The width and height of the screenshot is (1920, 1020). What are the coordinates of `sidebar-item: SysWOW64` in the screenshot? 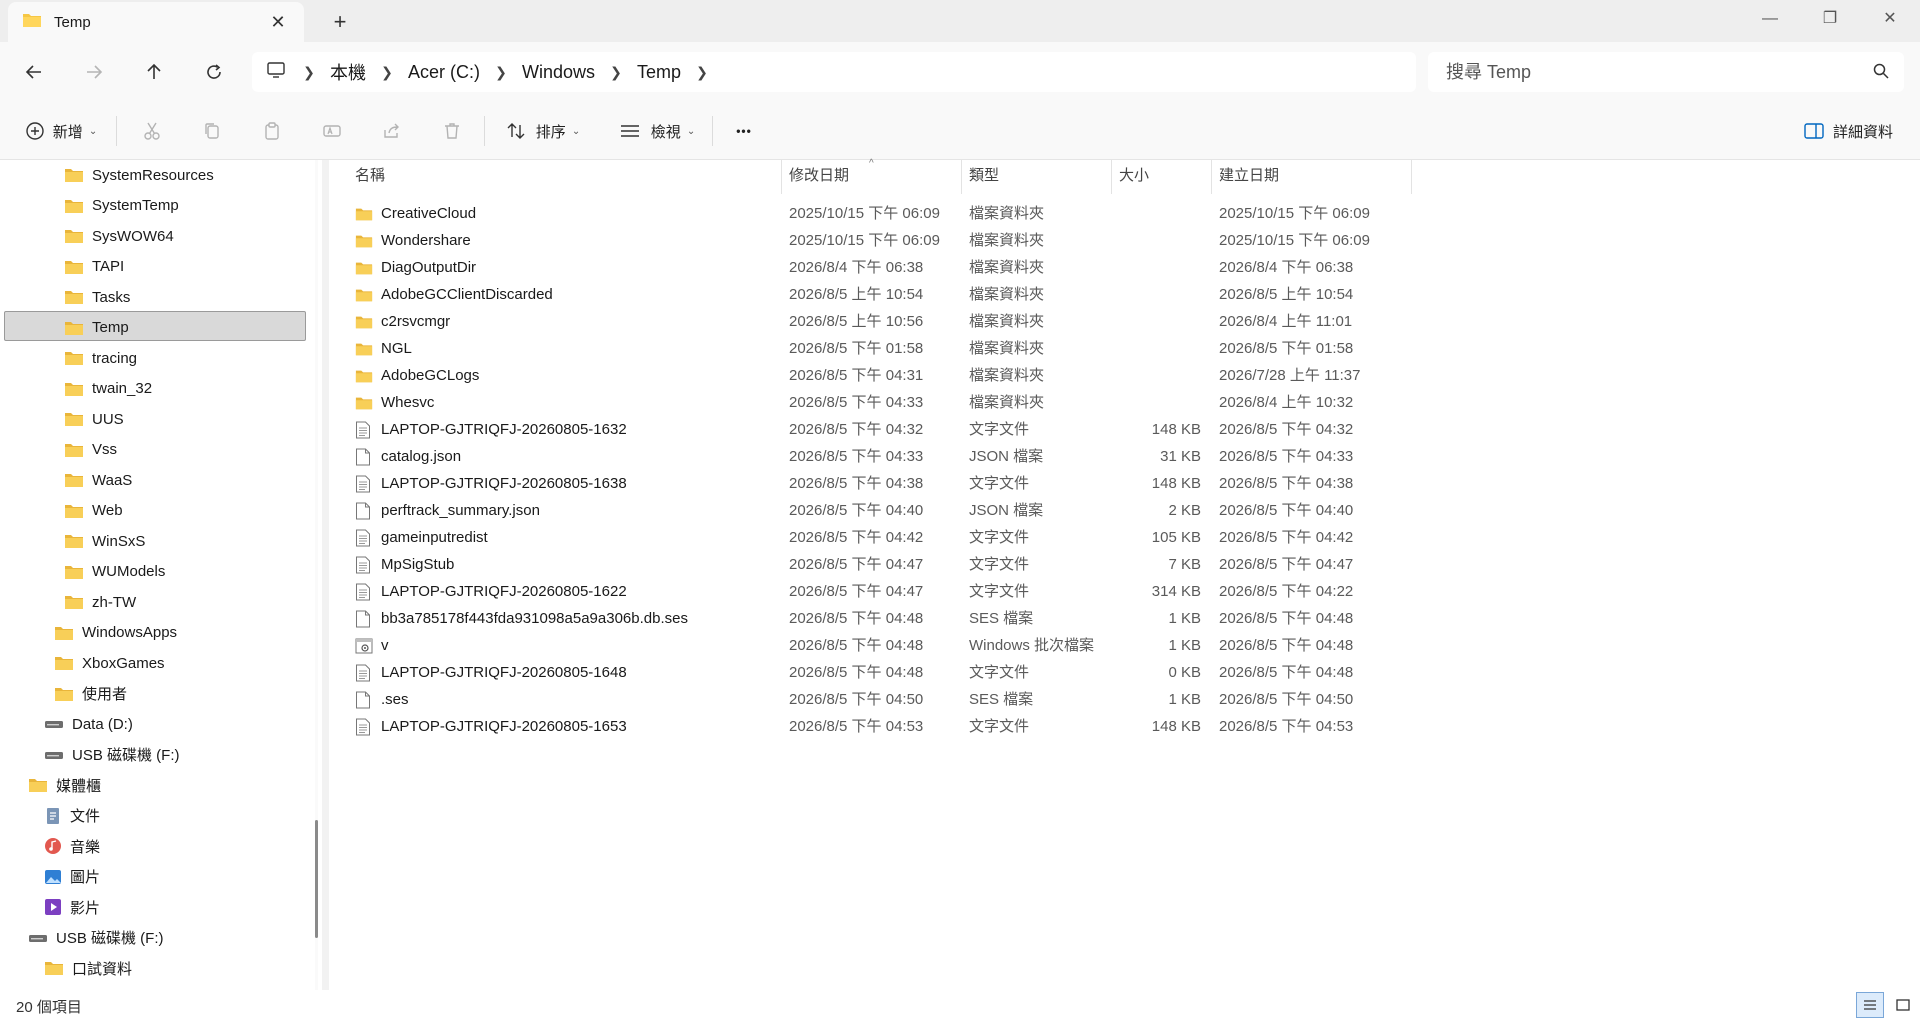 It's located at (119, 236).